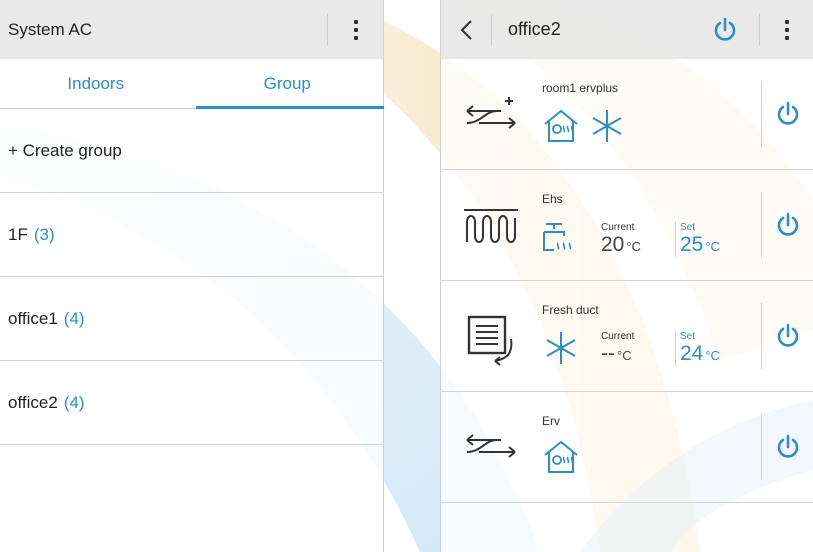 The width and height of the screenshot is (813, 552). Describe the element at coordinates (627, 114) in the screenshot. I see `device-row-room1-ervplus: room1 ervplus` at that location.